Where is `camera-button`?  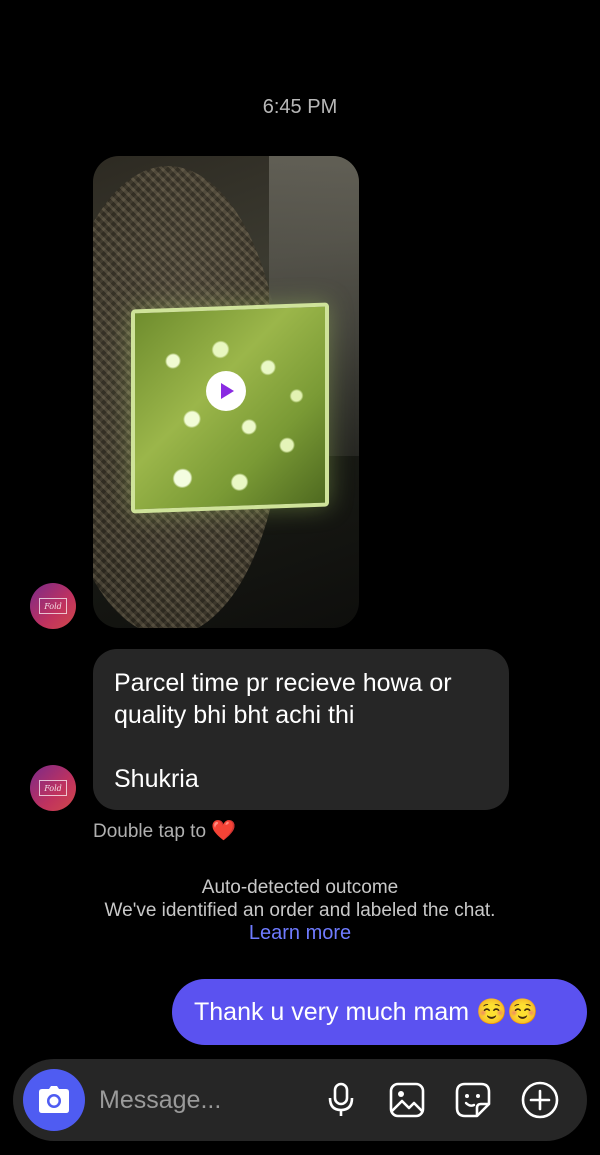
camera-button is located at coordinates (54, 1100).